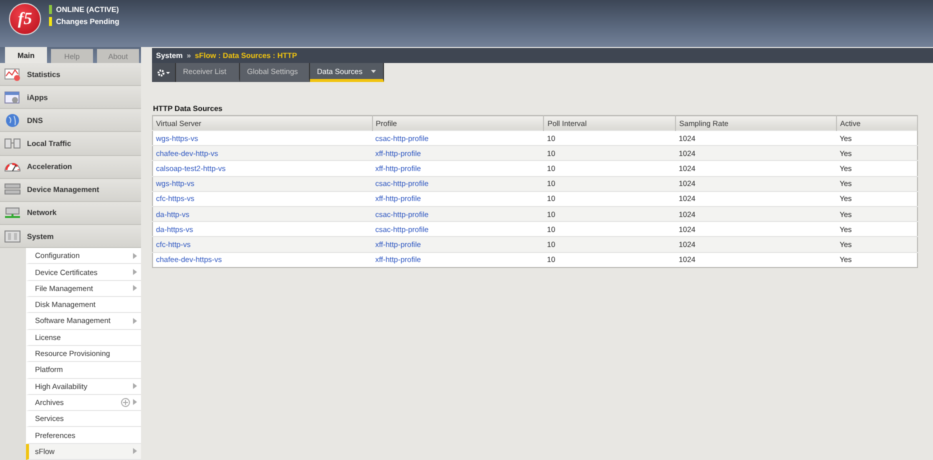  What do you see at coordinates (12, 74) in the screenshot?
I see `chart-icon` at bounding box center [12, 74].